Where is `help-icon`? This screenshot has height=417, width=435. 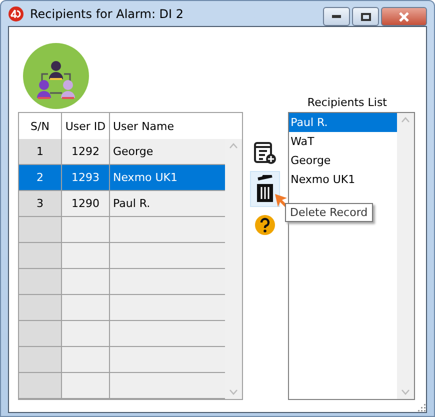 help-icon is located at coordinates (265, 225).